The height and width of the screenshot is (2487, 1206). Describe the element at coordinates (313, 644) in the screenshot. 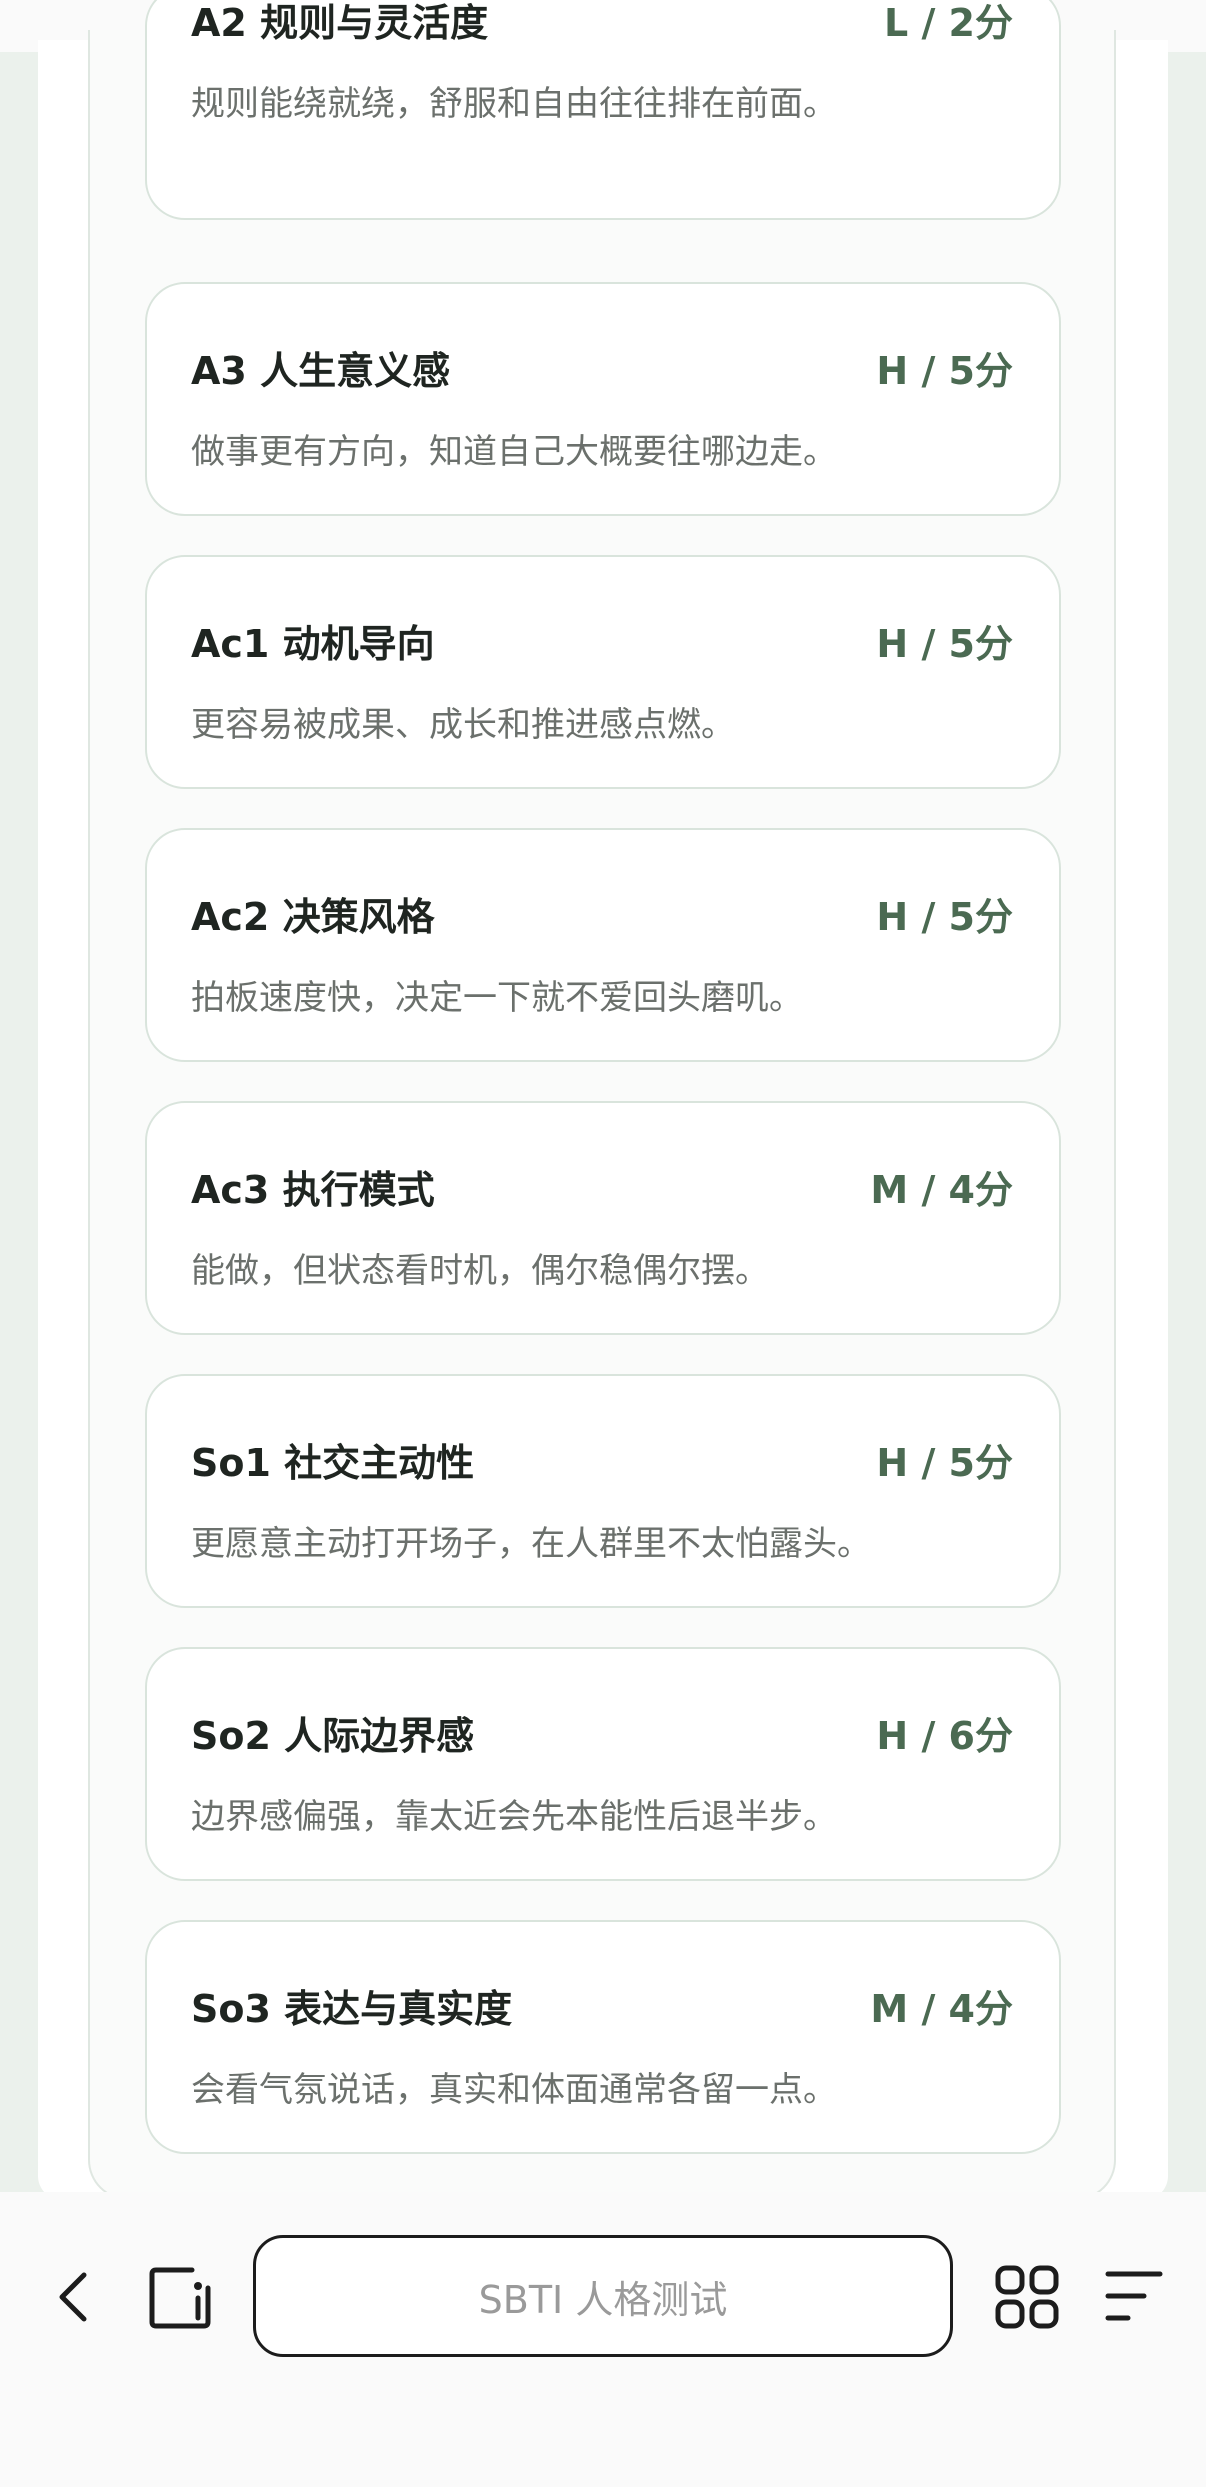

I see `dimension-title: Ac1 动机导向` at that location.